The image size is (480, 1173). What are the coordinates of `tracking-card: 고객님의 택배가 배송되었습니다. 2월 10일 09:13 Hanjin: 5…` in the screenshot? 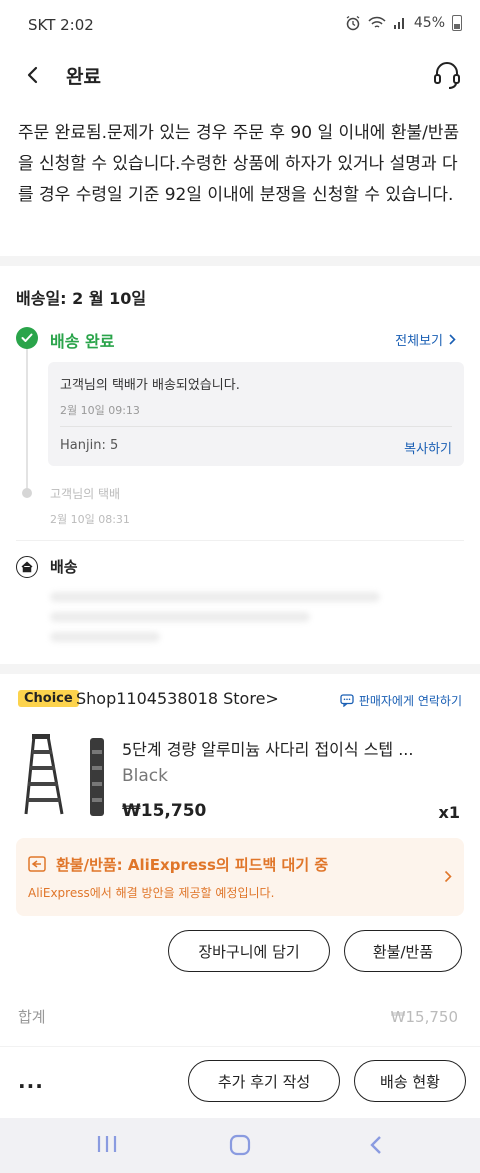 It's located at (256, 414).